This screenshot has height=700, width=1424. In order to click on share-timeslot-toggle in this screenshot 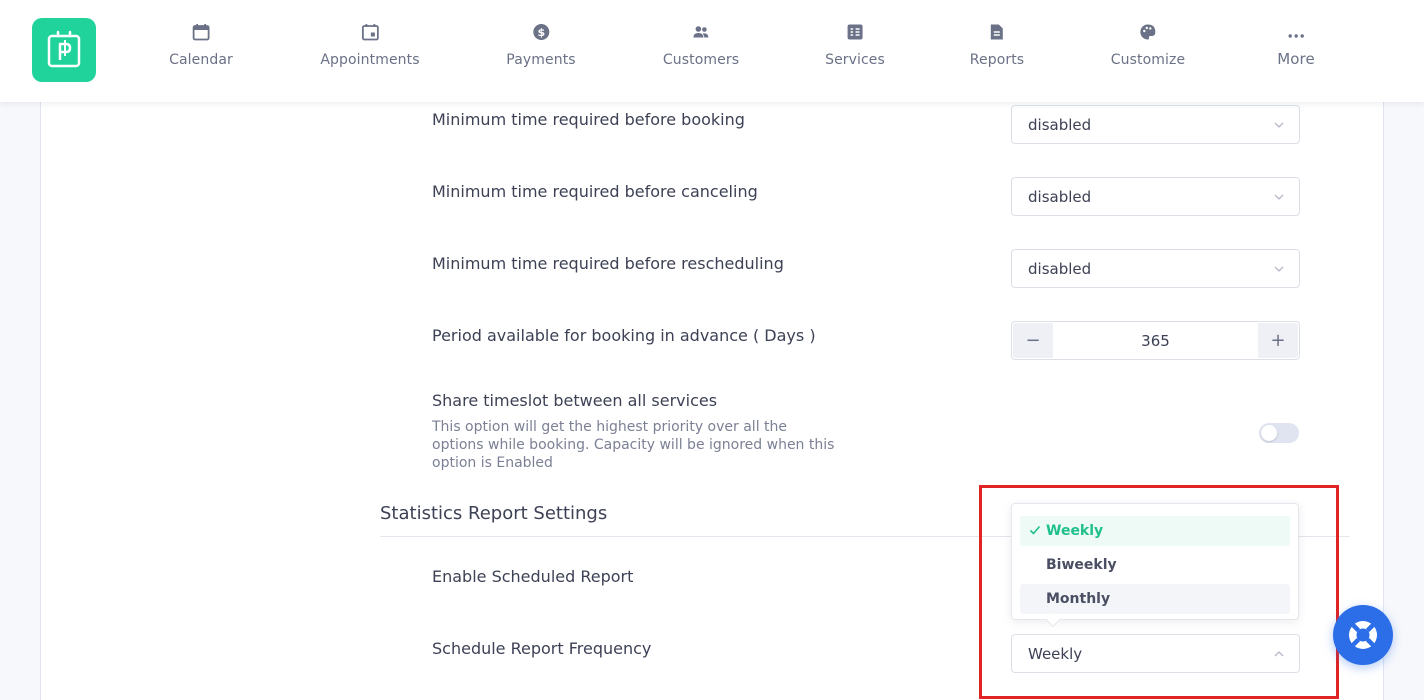, I will do `click(1279, 433)`.